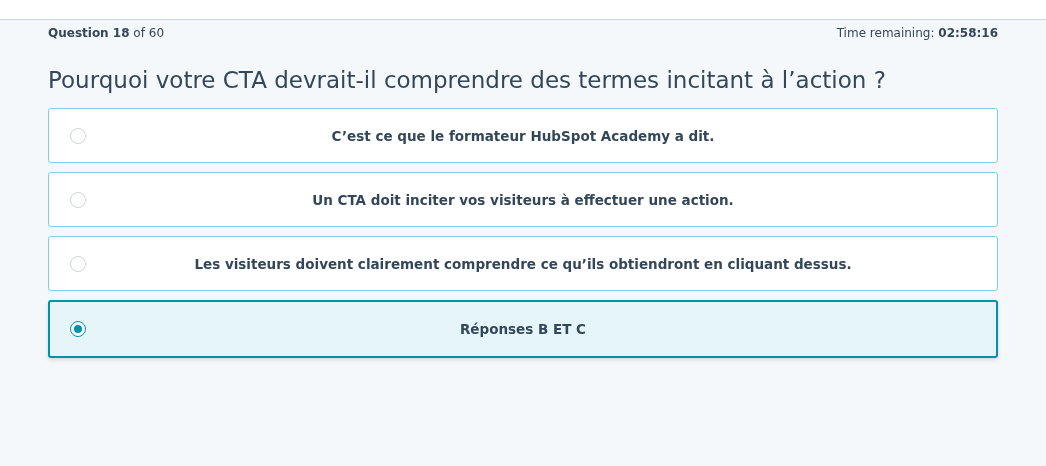 Image resolution: width=1046 pixels, height=466 pixels. What do you see at coordinates (917, 33) in the screenshot?
I see `time-remaining: Time remaining: 02:58:16` at bounding box center [917, 33].